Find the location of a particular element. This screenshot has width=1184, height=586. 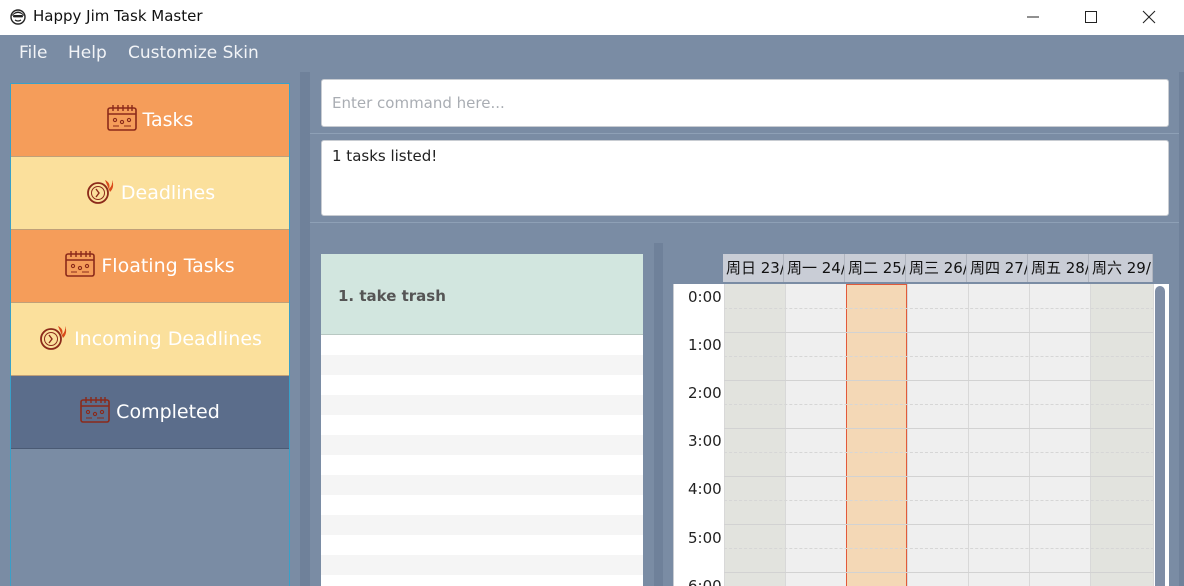

calendar-day-header: 周二 25/ is located at coordinates (875, 268).